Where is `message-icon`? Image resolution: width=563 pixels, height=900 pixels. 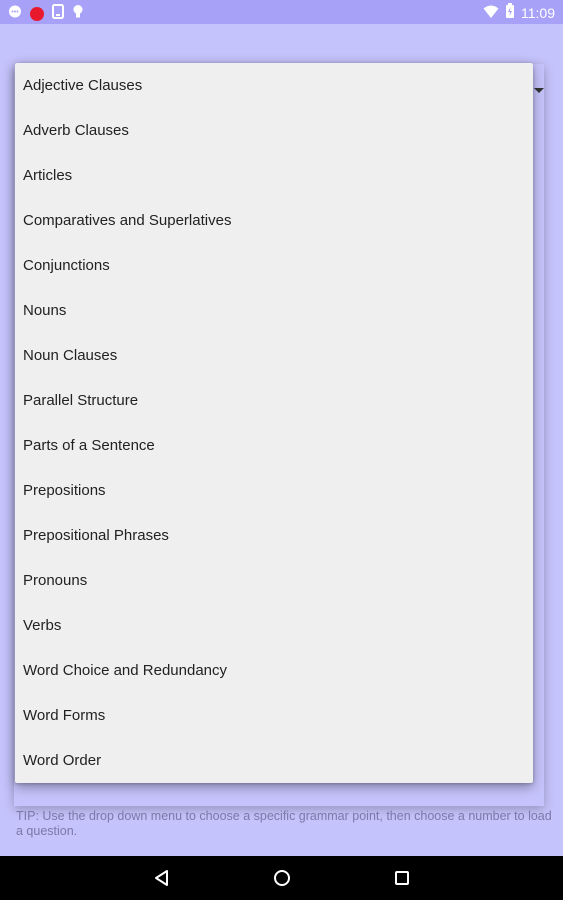
message-icon is located at coordinates (15, 13).